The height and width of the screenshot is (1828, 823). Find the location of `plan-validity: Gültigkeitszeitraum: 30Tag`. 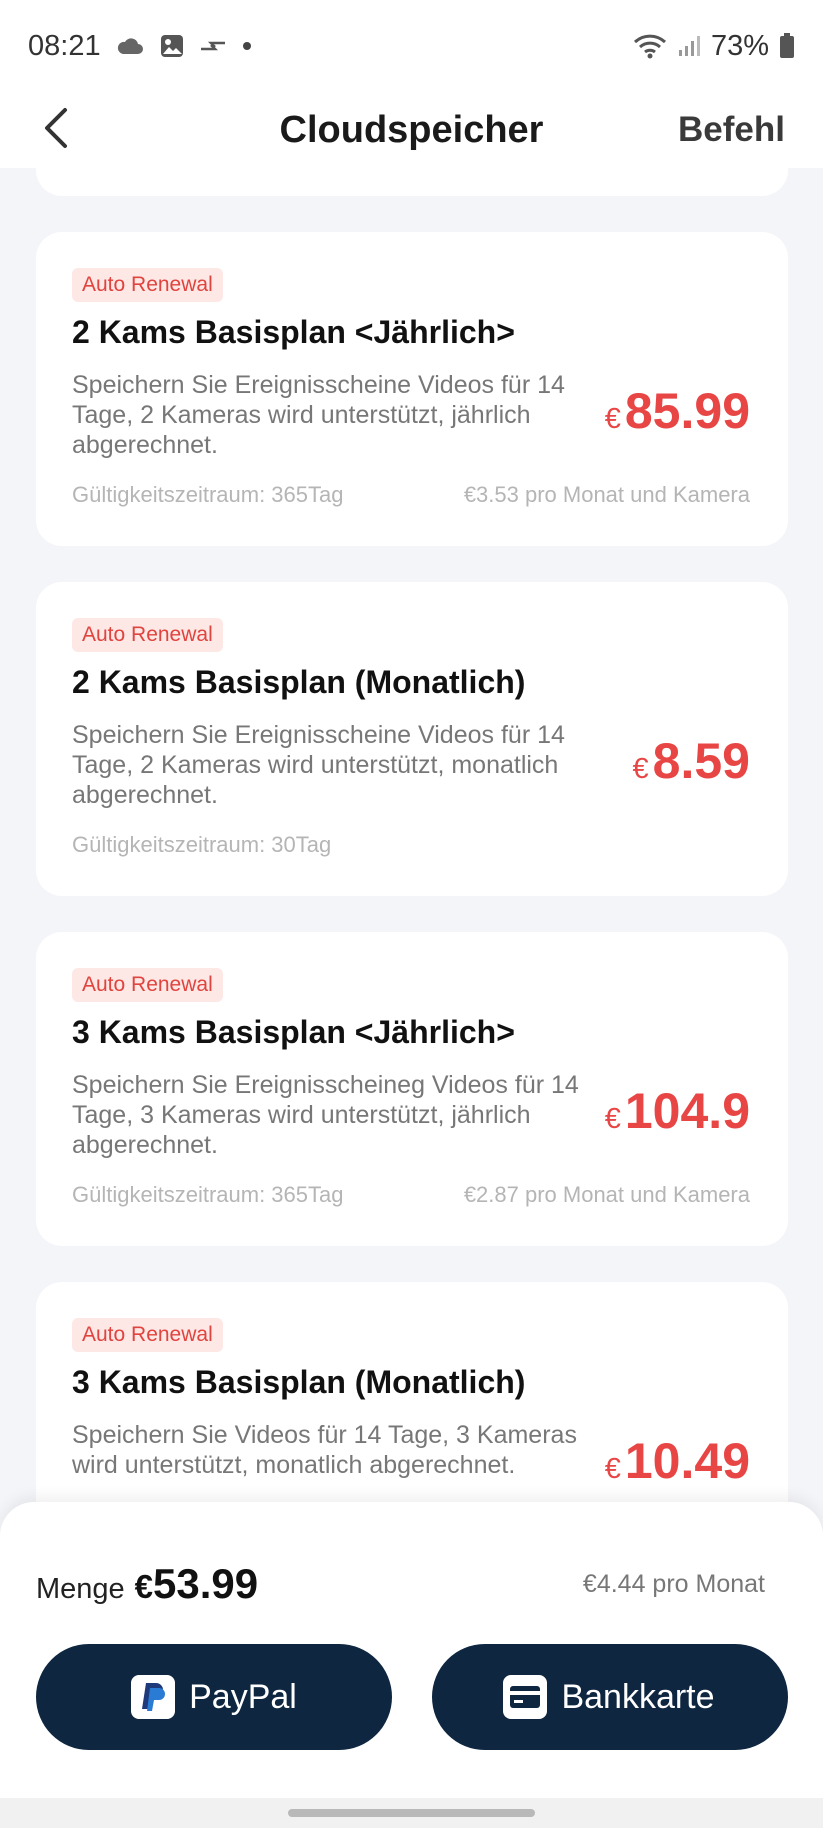

plan-validity: Gültigkeitszeitraum: 30Tag is located at coordinates (202, 844).